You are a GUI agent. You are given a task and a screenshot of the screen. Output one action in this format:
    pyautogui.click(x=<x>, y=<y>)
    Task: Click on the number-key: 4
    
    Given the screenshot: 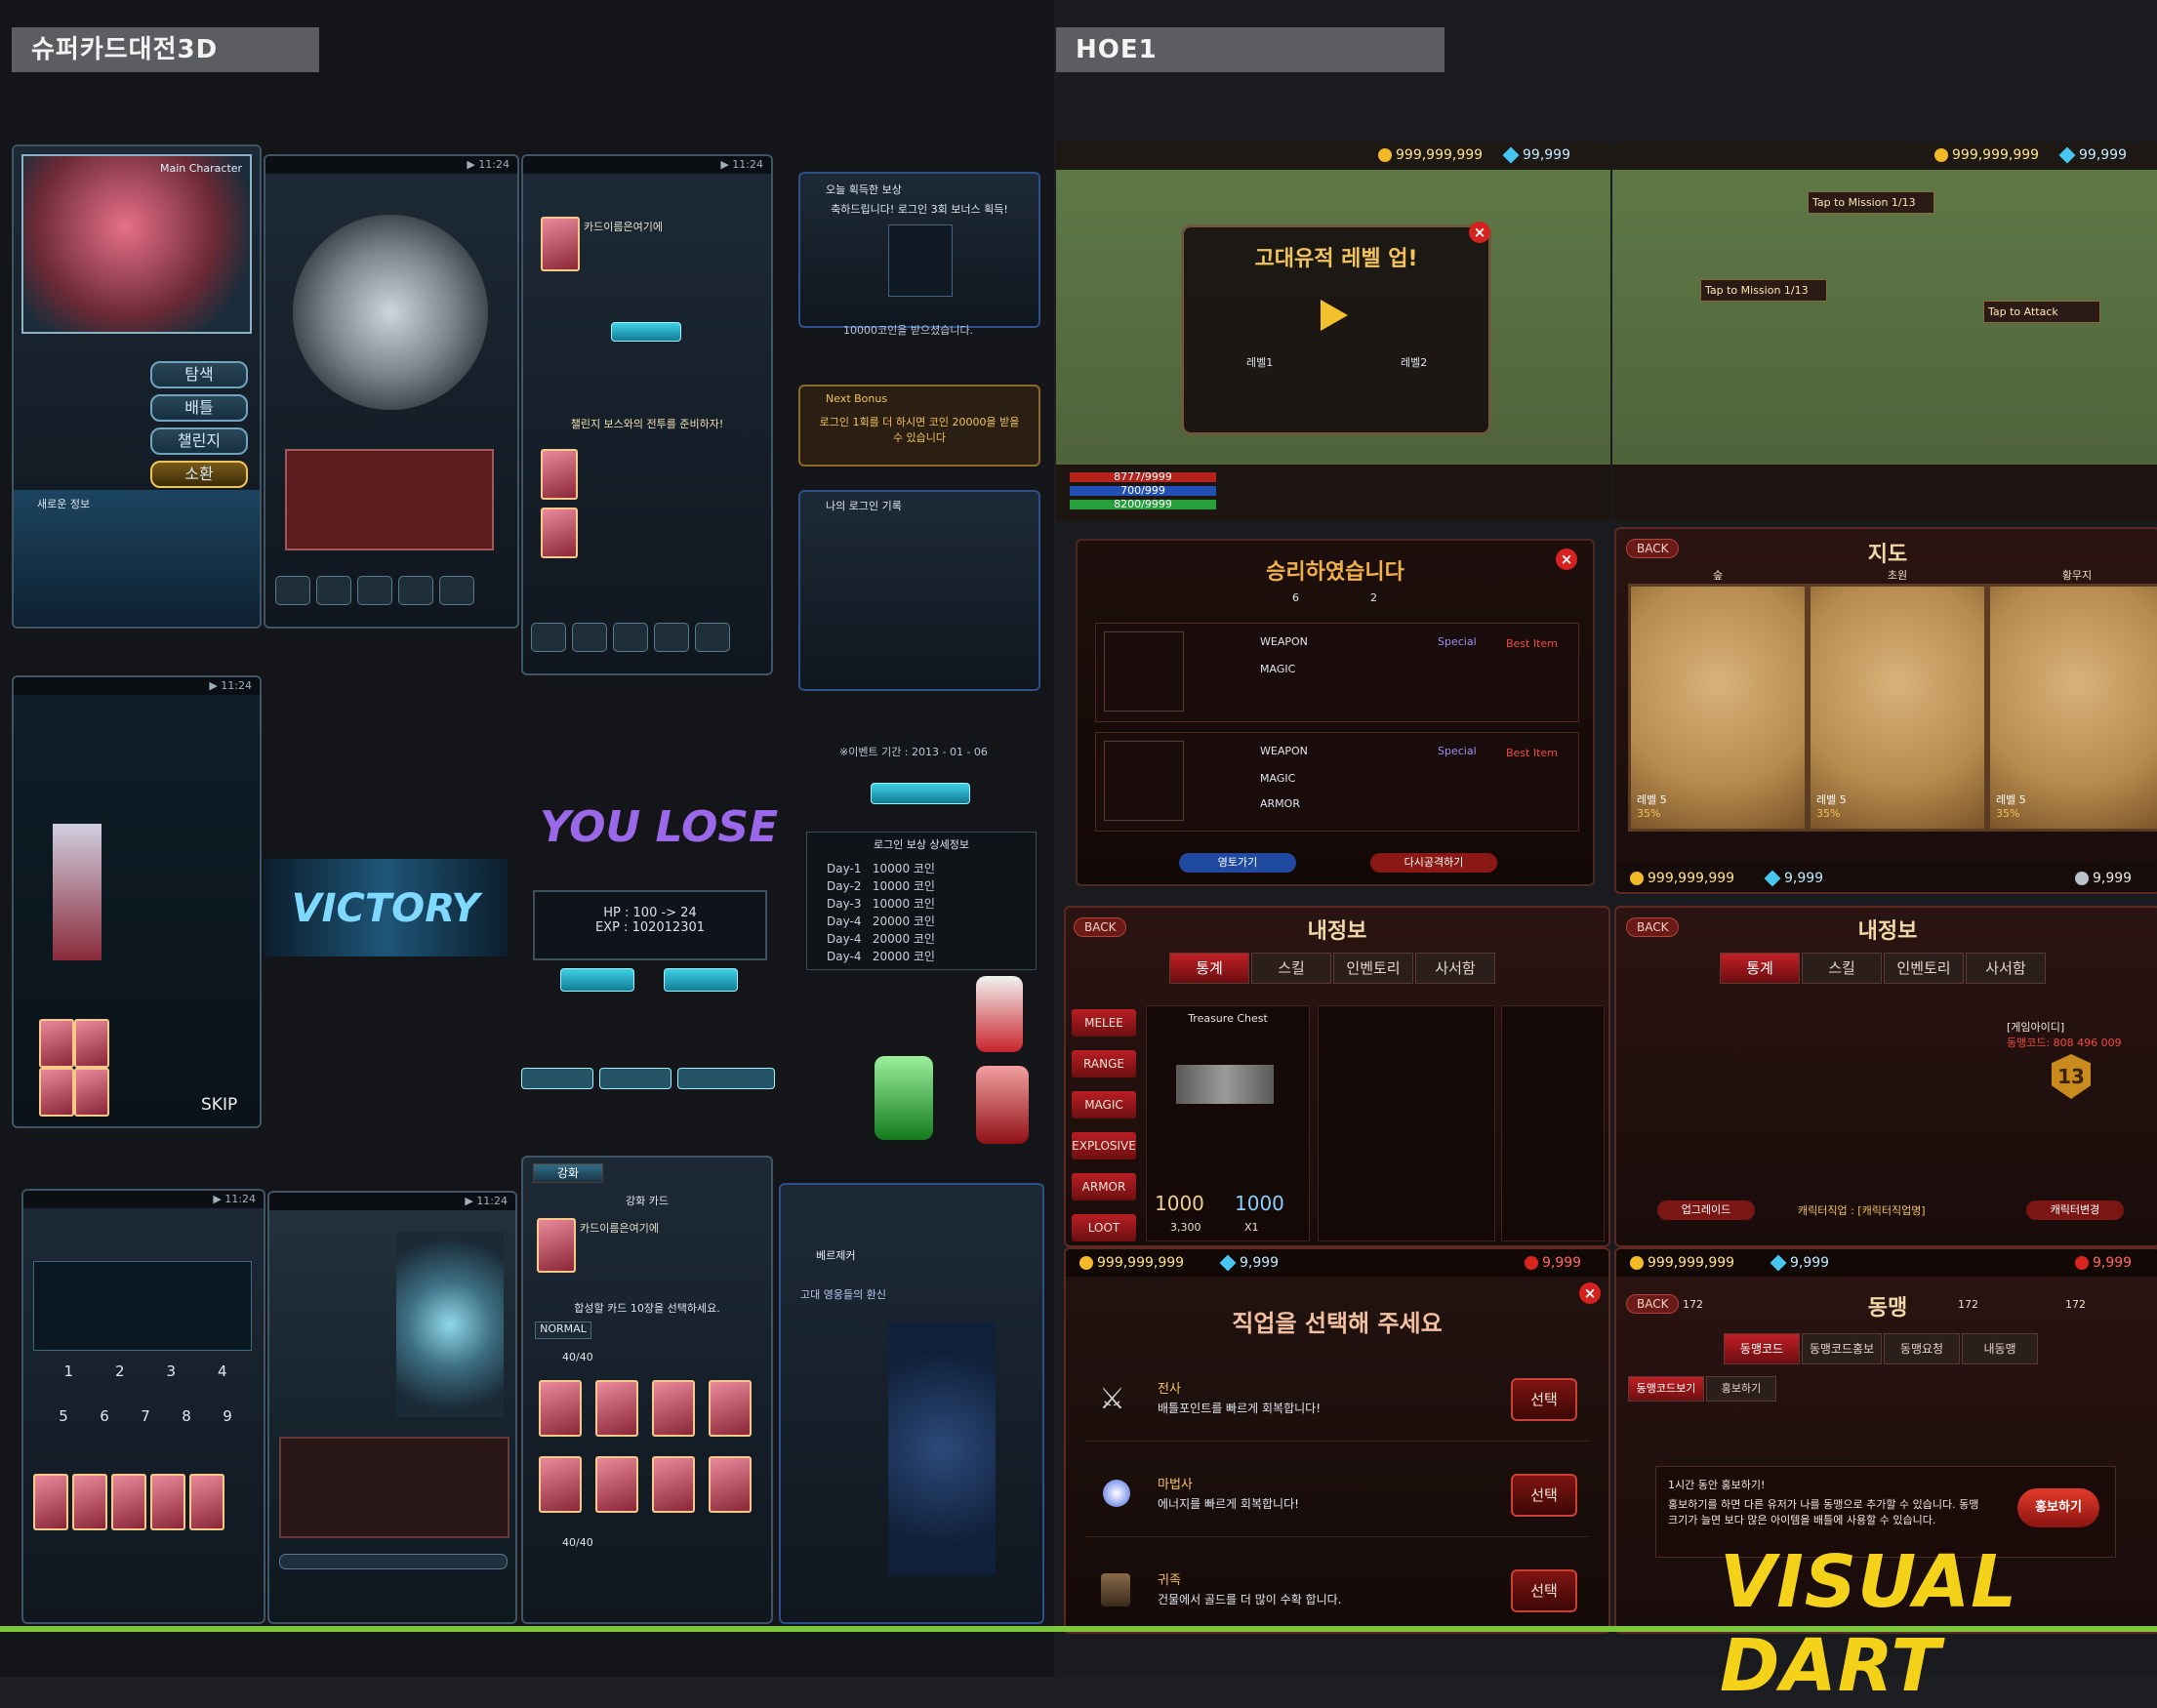 What is the action you would take?
    pyautogui.click(x=222, y=1371)
    